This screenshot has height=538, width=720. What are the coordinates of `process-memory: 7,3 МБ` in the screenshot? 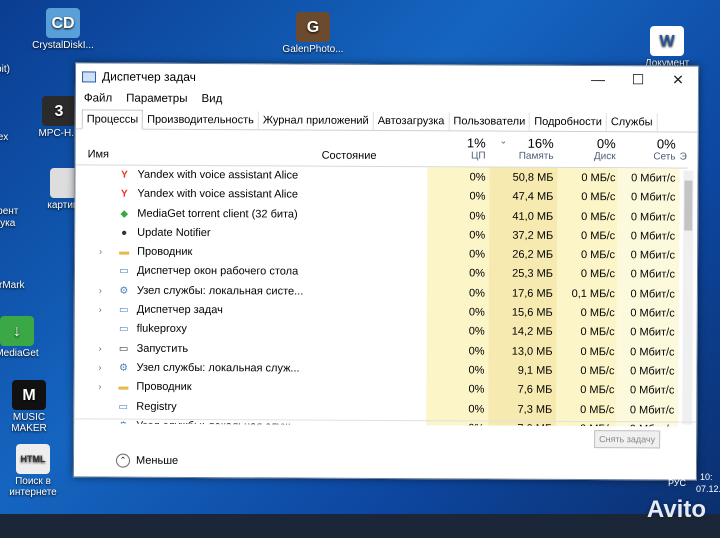 It's located at (535, 409).